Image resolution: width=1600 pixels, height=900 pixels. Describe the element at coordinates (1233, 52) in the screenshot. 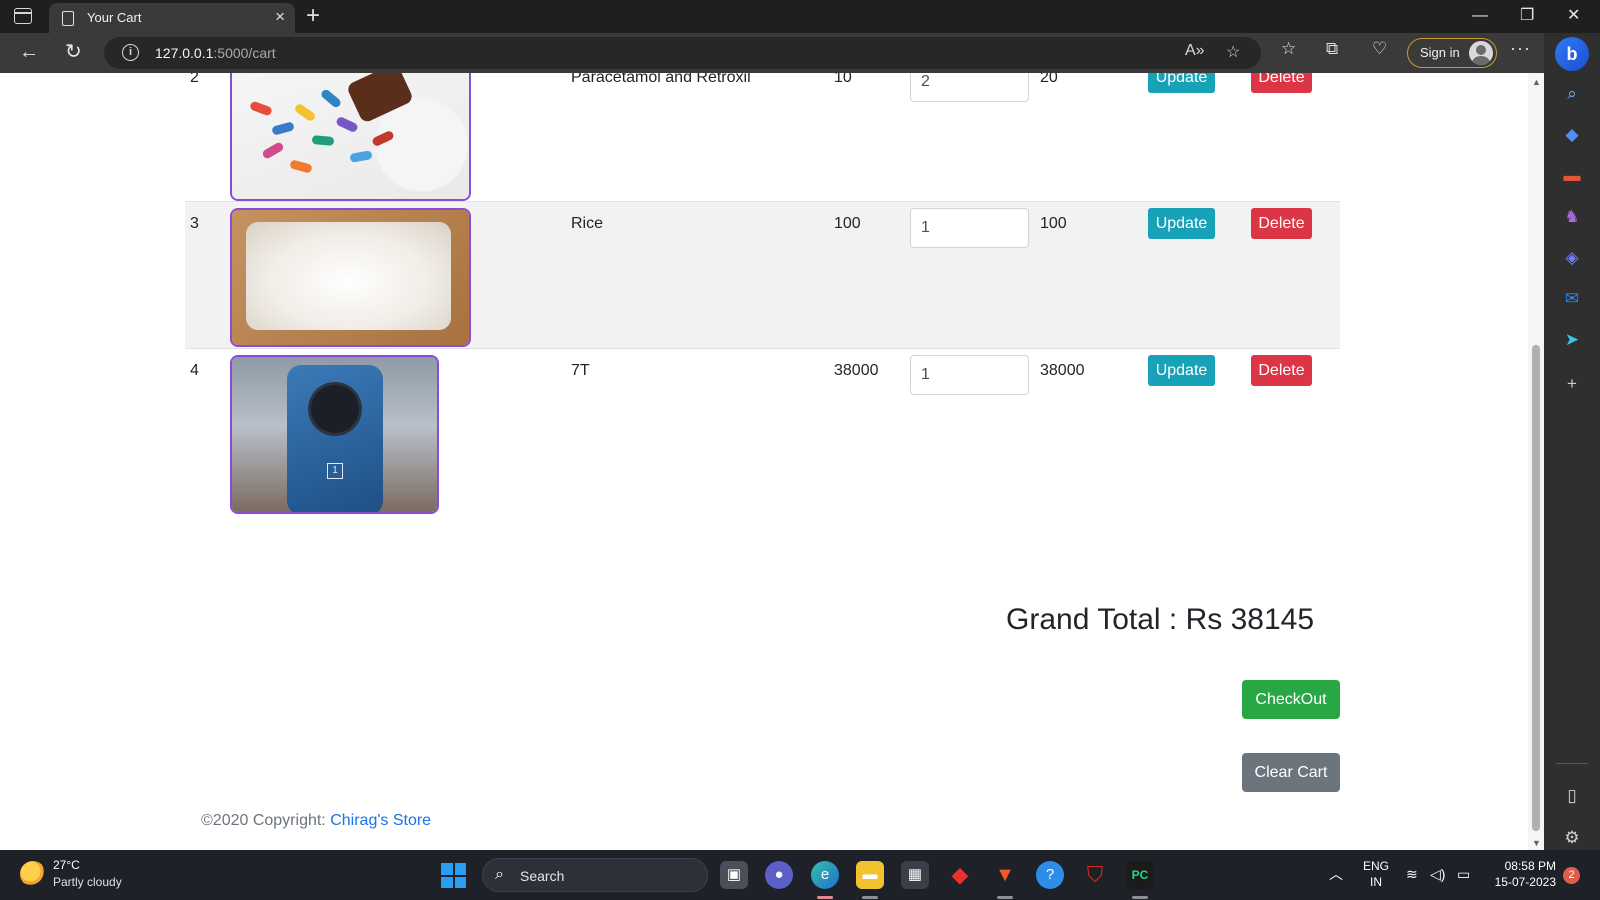

I see `favorite-star-icon: ☆` at that location.